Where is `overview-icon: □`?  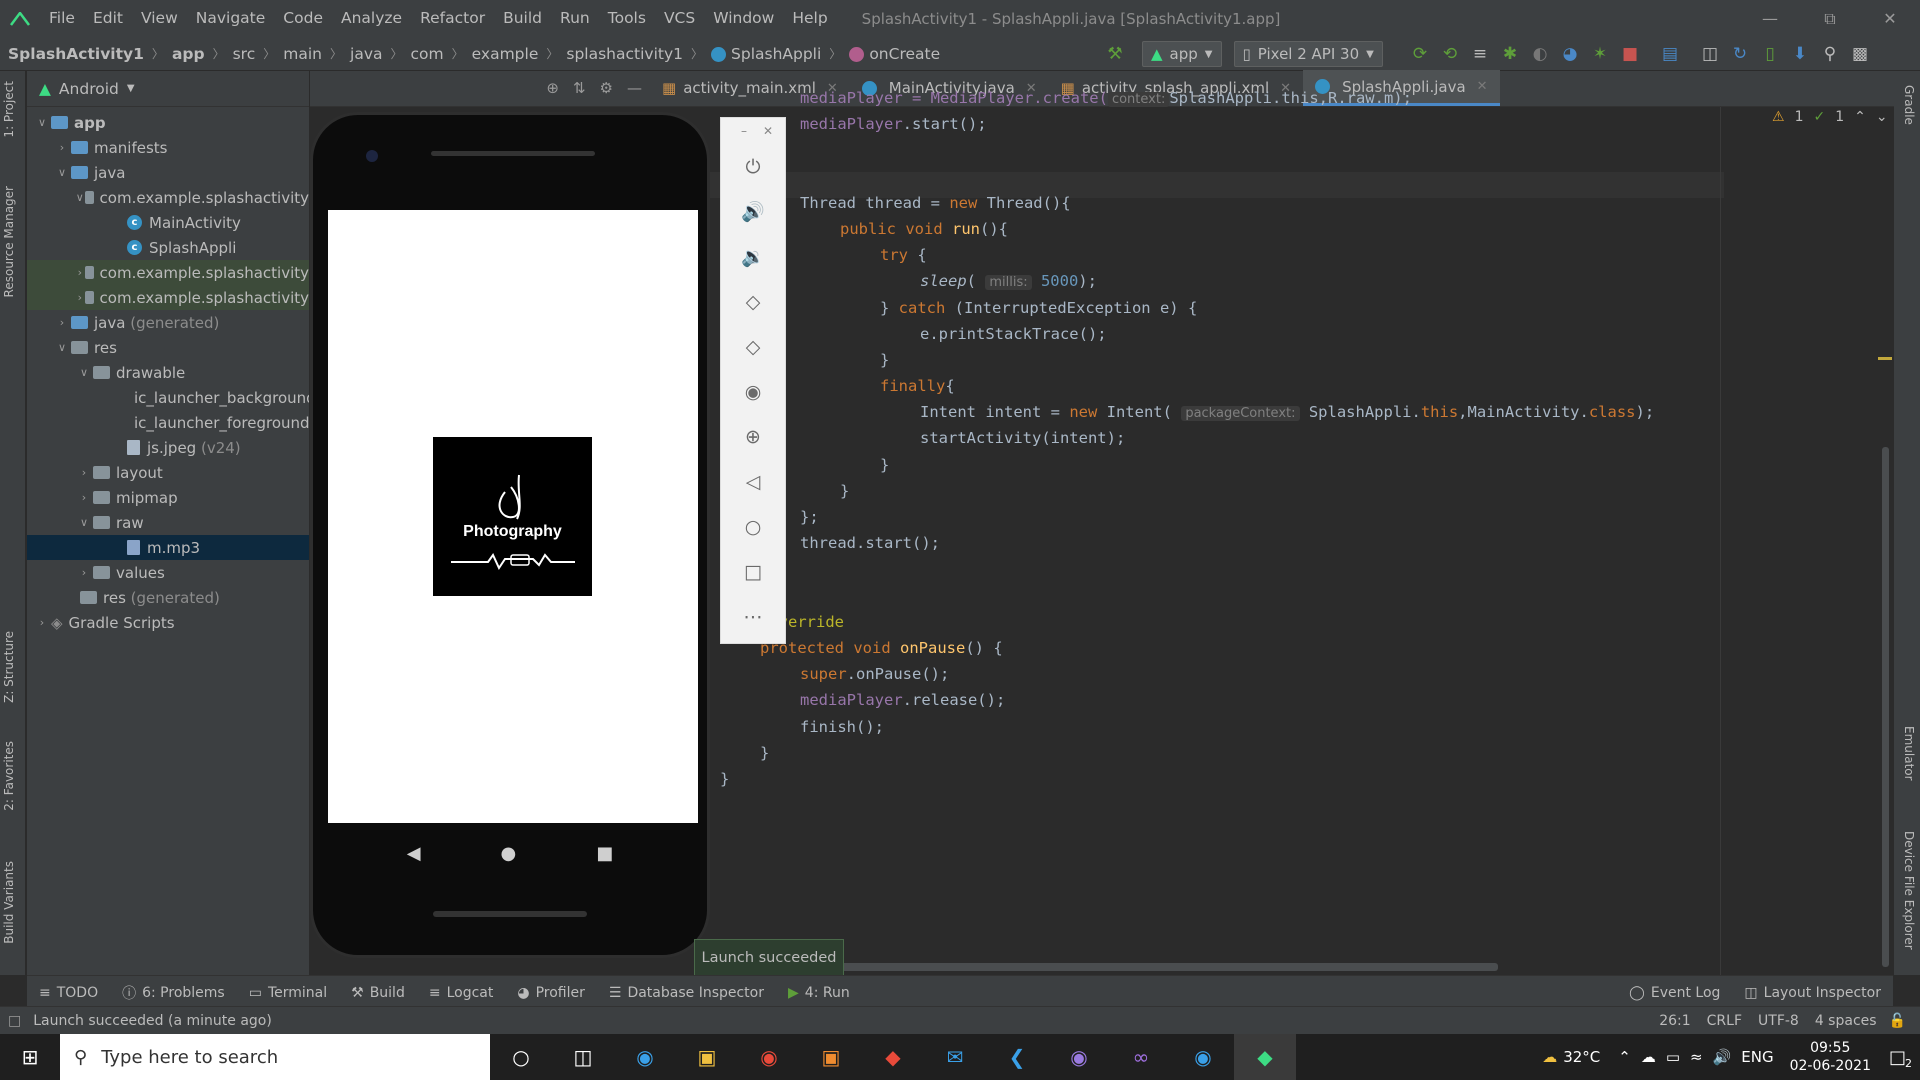
overview-icon: □ is located at coordinates (753, 571).